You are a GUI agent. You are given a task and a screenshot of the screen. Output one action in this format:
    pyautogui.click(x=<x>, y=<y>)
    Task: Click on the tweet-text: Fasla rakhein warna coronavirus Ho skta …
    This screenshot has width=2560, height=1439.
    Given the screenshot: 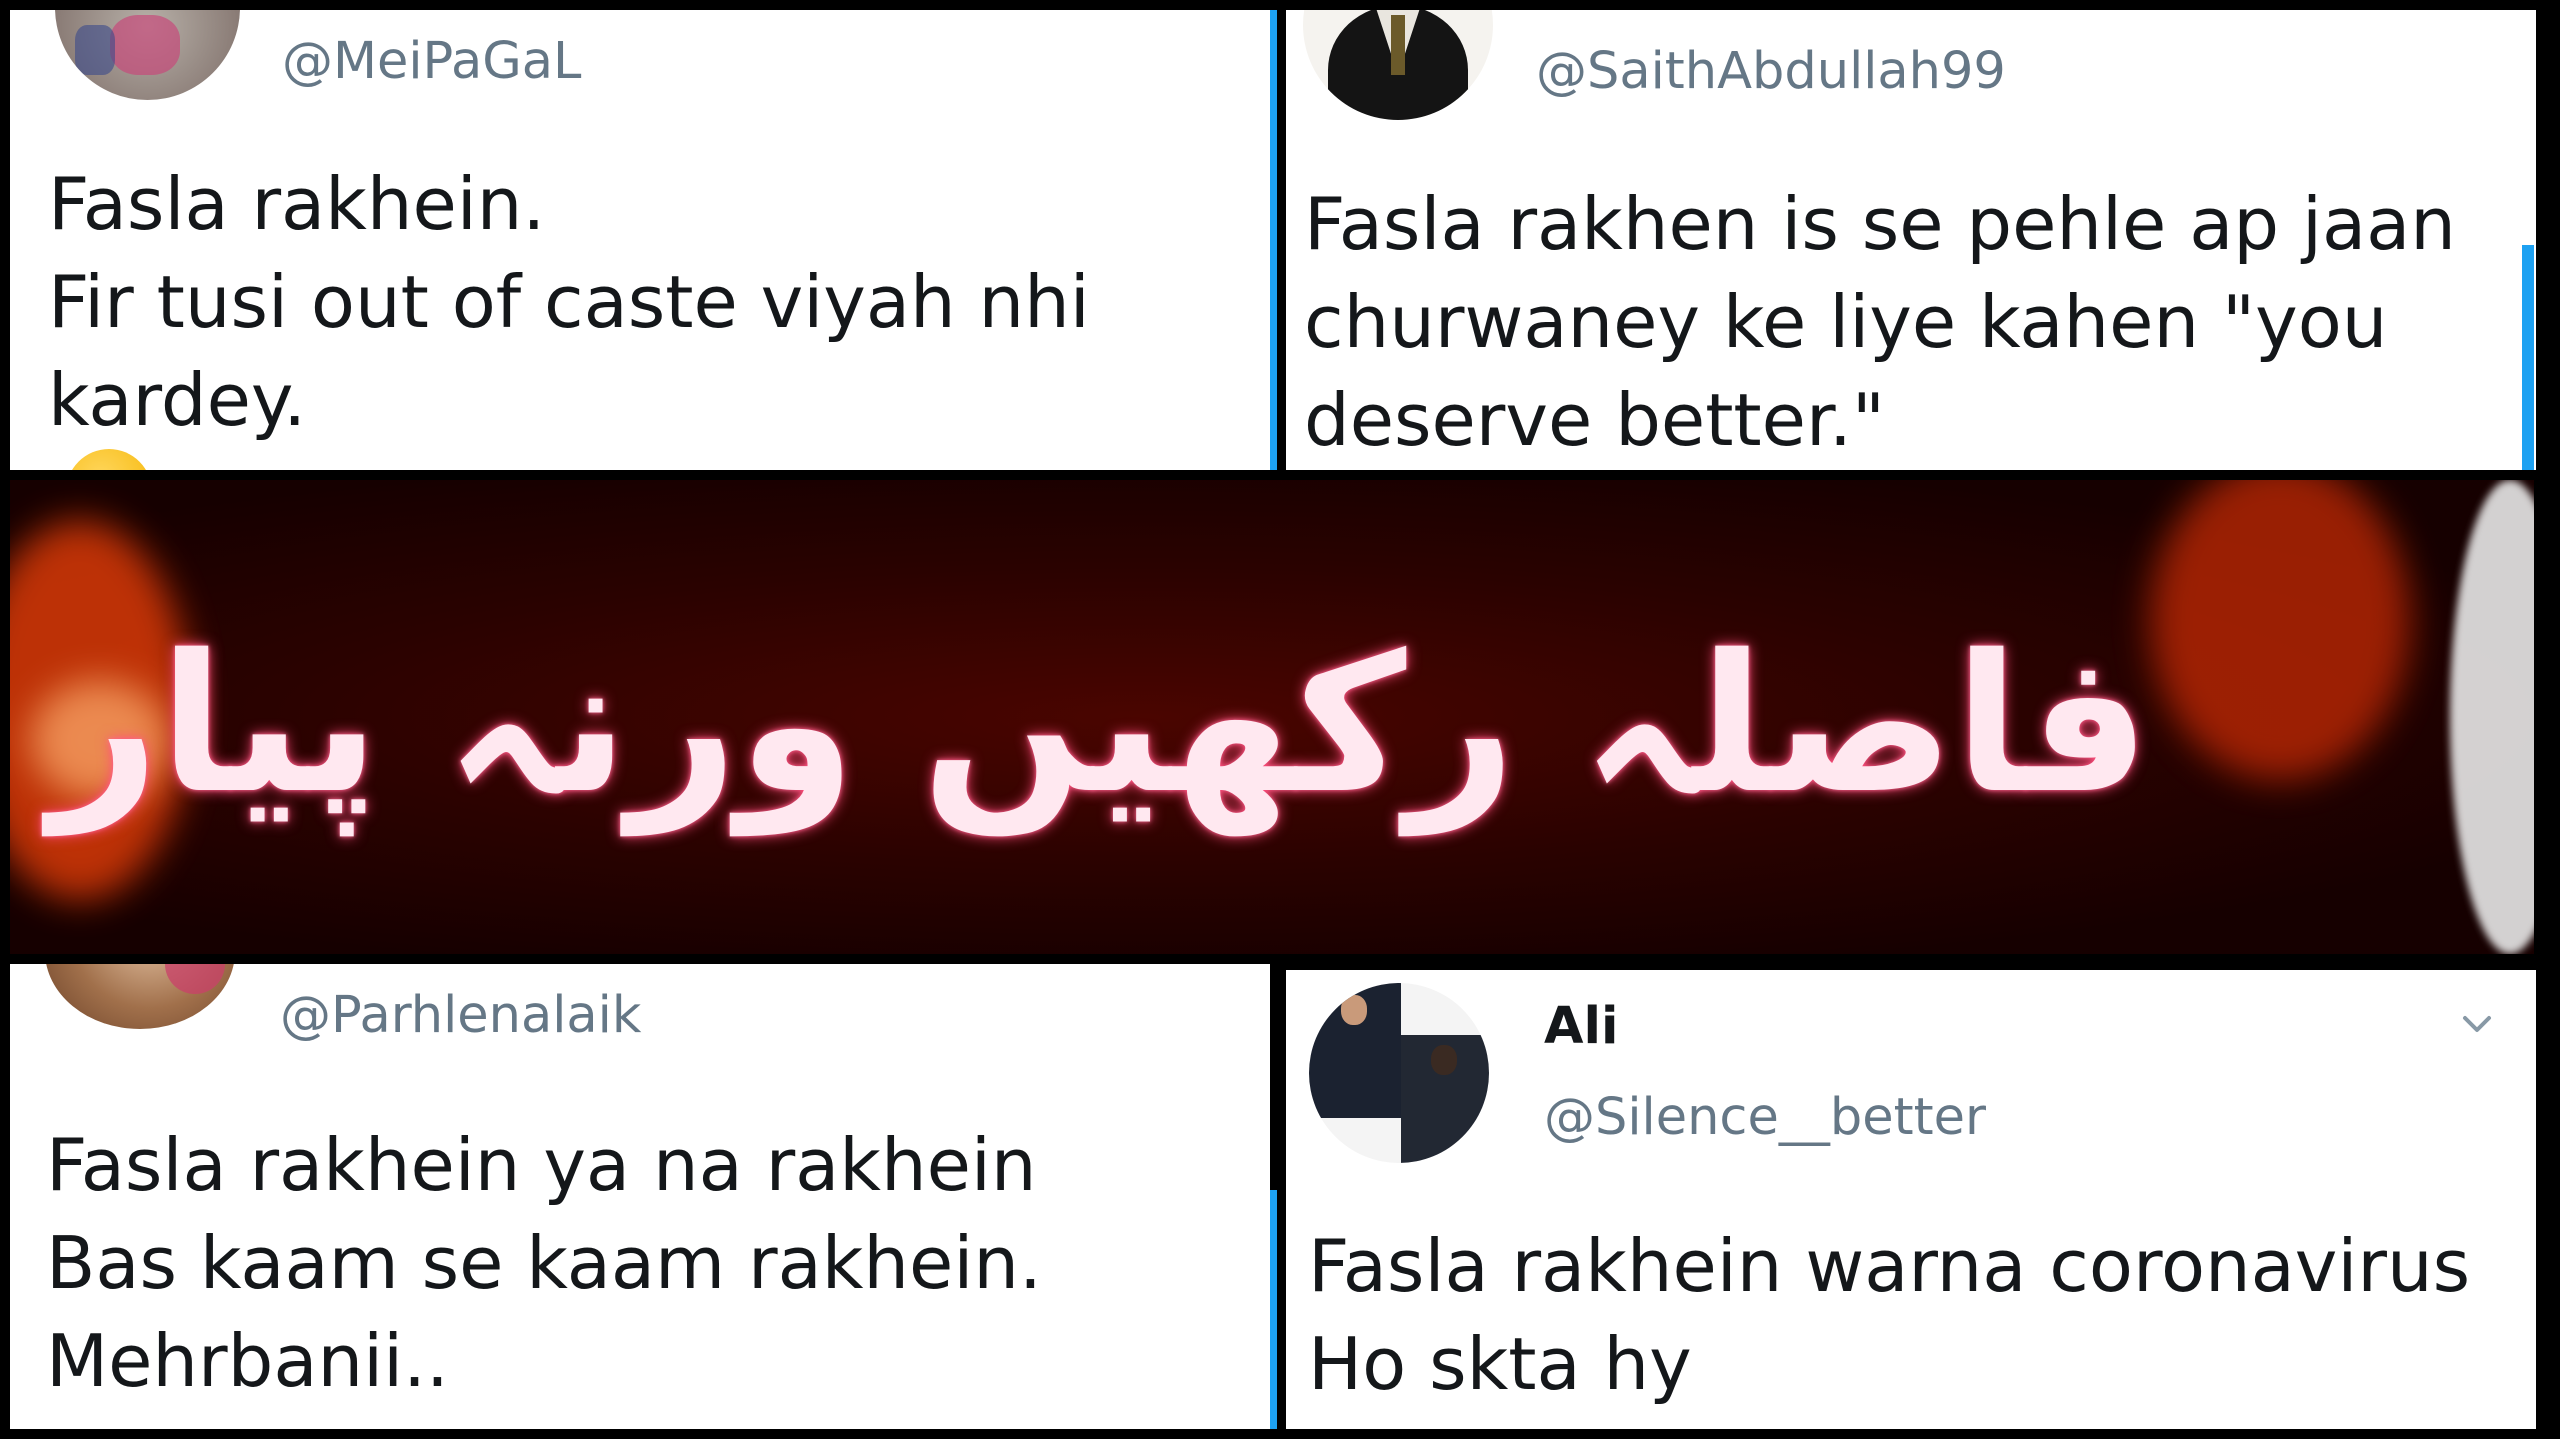 What is the action you would take?
    pyautogui.click(x=1889, y=1315)
    